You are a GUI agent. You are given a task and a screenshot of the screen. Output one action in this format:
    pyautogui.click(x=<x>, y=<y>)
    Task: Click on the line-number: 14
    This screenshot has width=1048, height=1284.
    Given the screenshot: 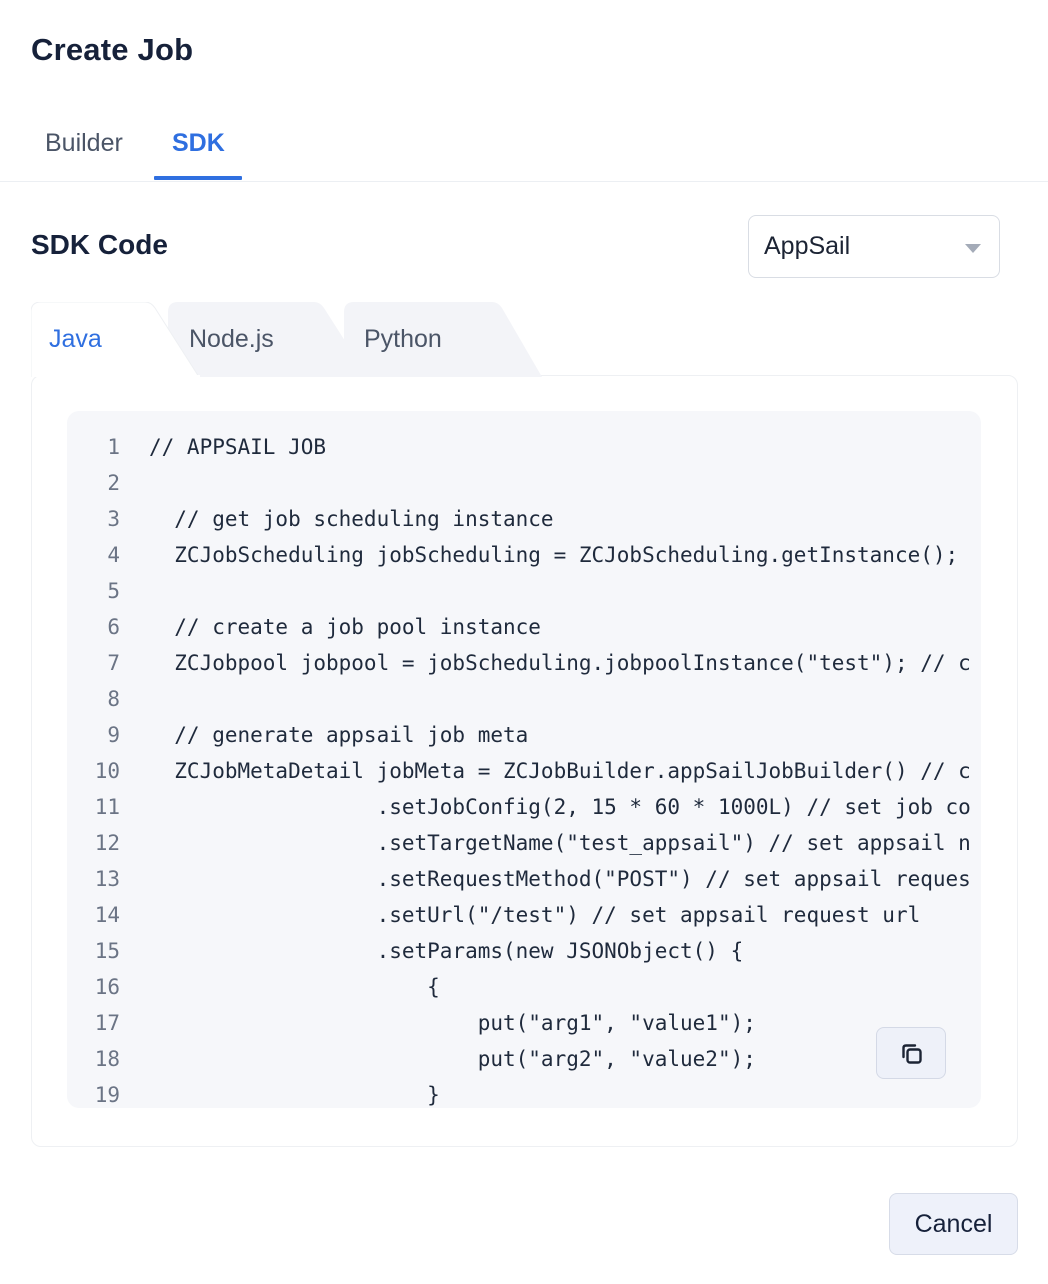 What is the action you would take?
    pyautogui.click(x=107, y=915)
    